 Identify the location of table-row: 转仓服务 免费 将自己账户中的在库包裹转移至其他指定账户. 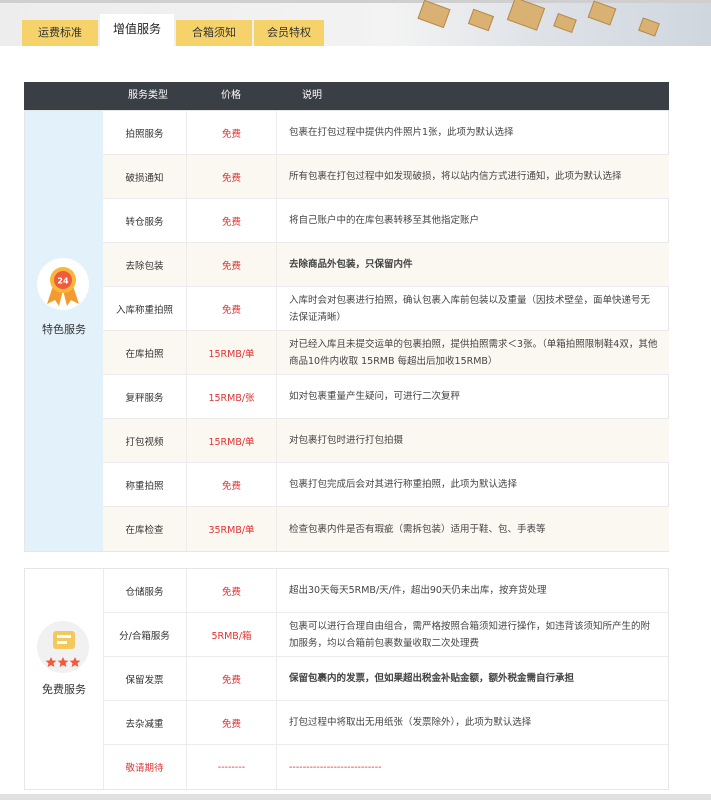
(386, 221).